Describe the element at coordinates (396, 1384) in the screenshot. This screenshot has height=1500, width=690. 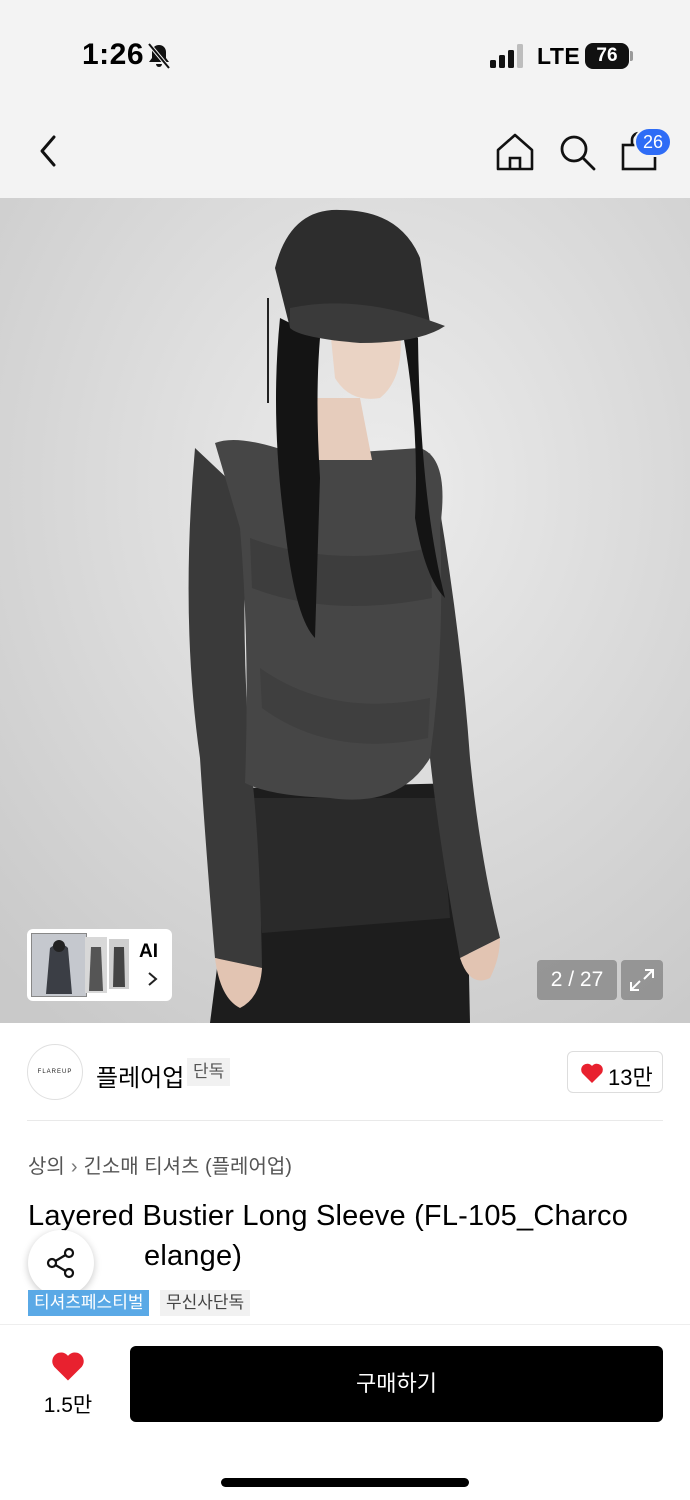
I see `buy-button: 구매하기` at that location.